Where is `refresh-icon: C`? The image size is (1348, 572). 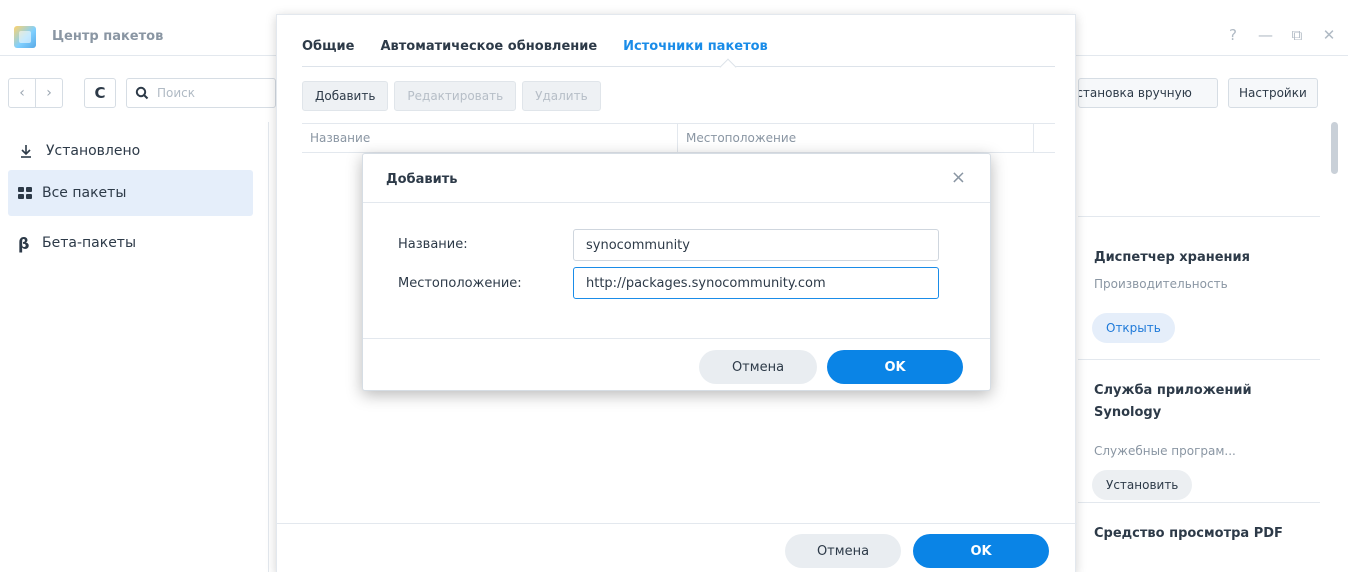 refresh-icon: C is located at coordinates (100, 93).